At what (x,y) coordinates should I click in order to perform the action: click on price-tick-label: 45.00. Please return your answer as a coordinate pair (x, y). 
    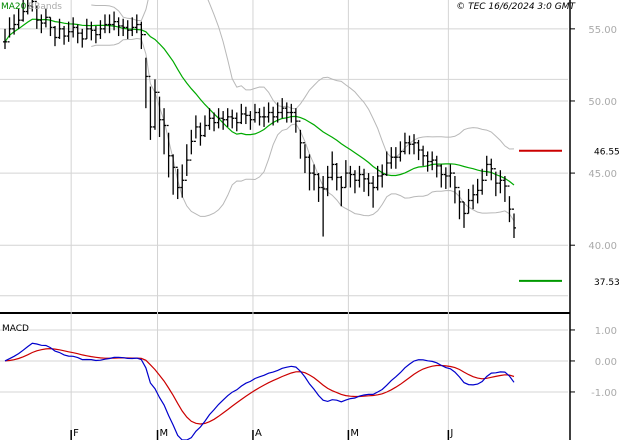
    Looking at the image, I should click on (602, 174).